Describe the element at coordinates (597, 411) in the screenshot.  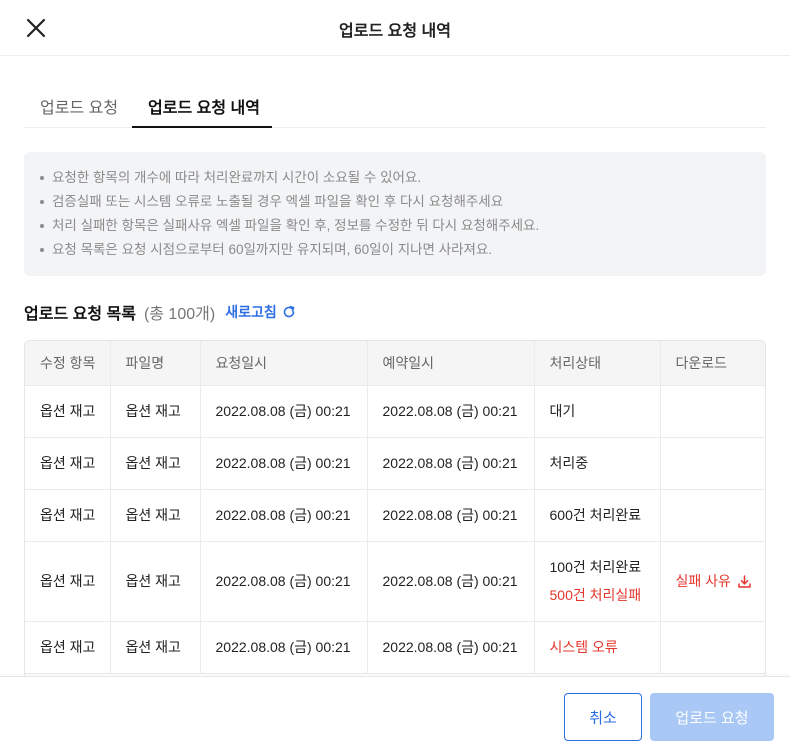
I see `cell-status: 대기` at that location.